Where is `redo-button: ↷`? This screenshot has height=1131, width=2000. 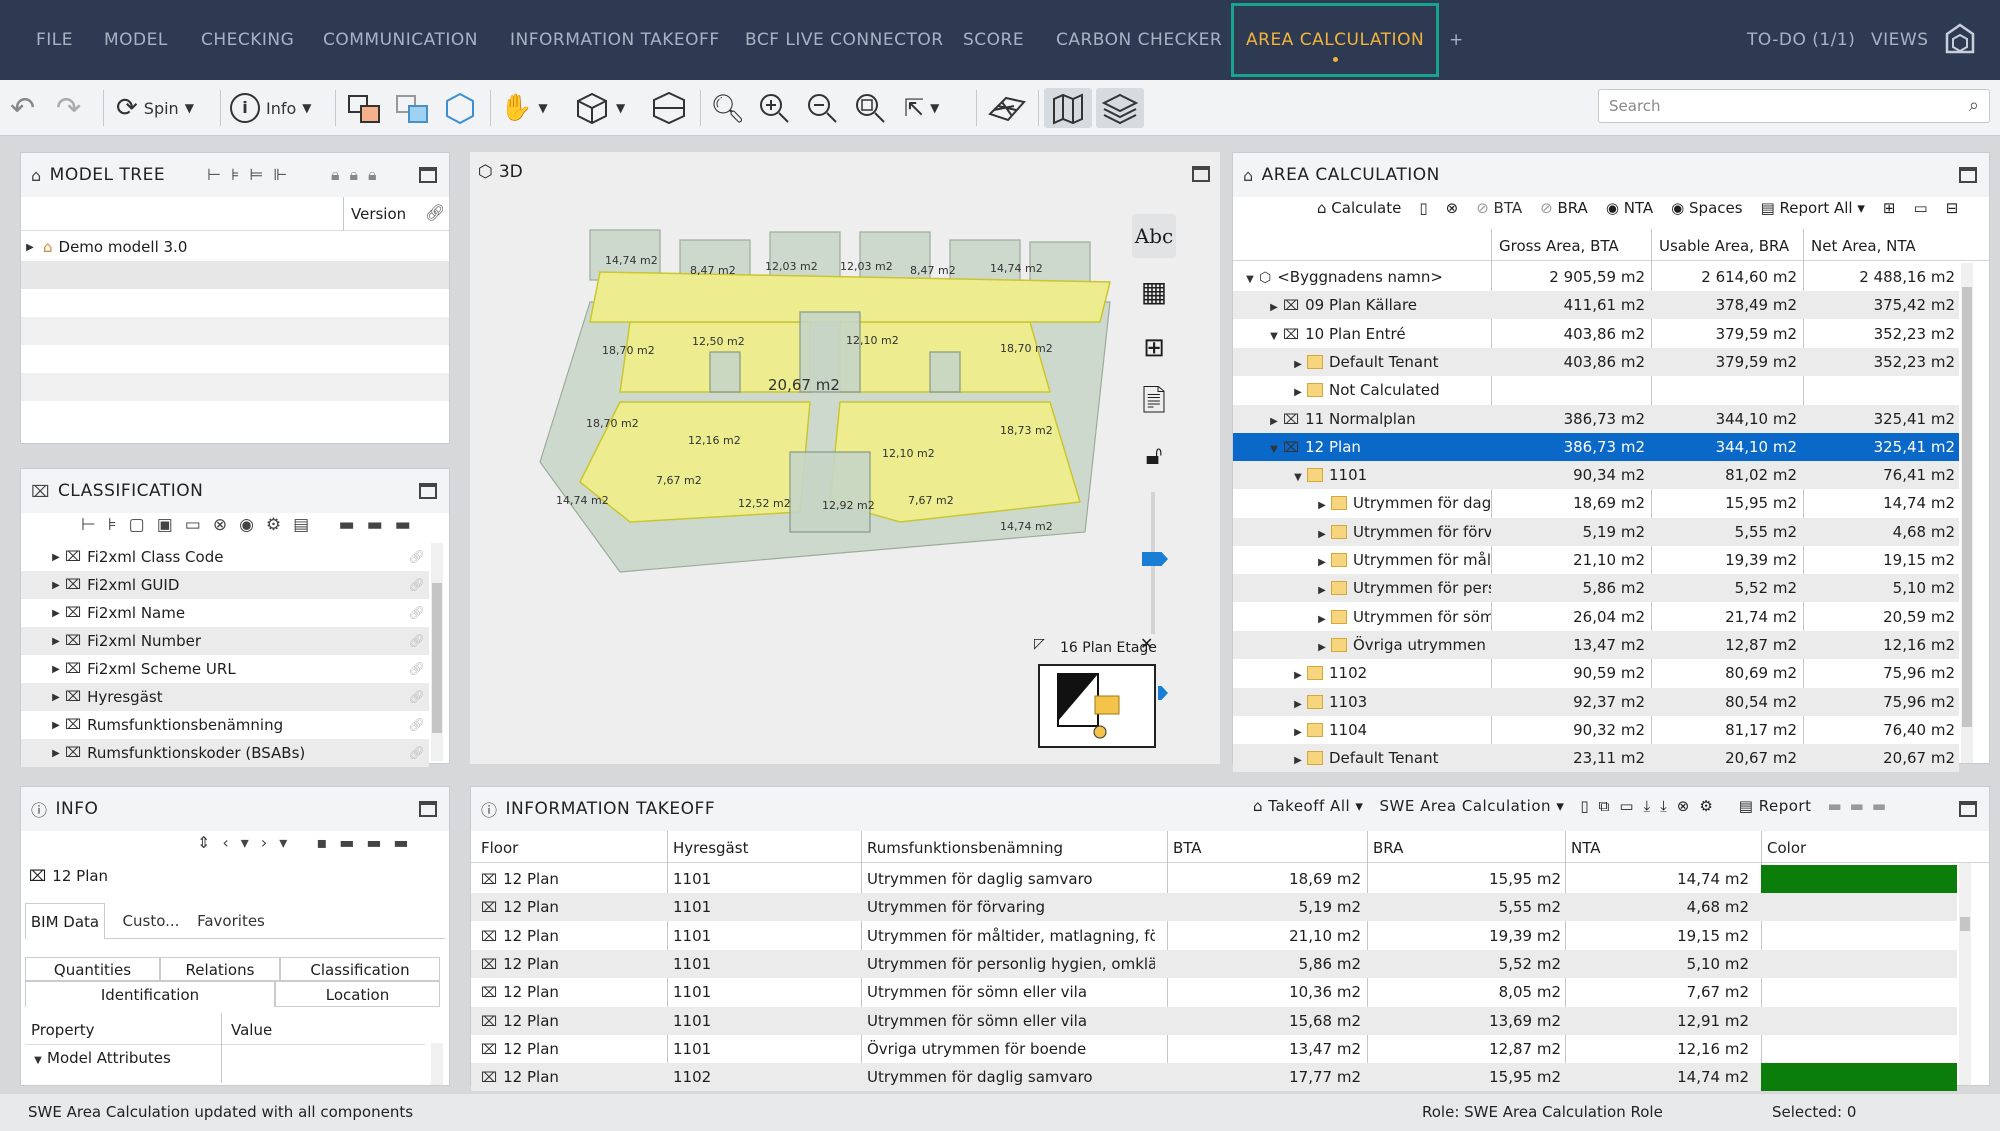
redo-button: ↷ is located at coordinates (68, 108).